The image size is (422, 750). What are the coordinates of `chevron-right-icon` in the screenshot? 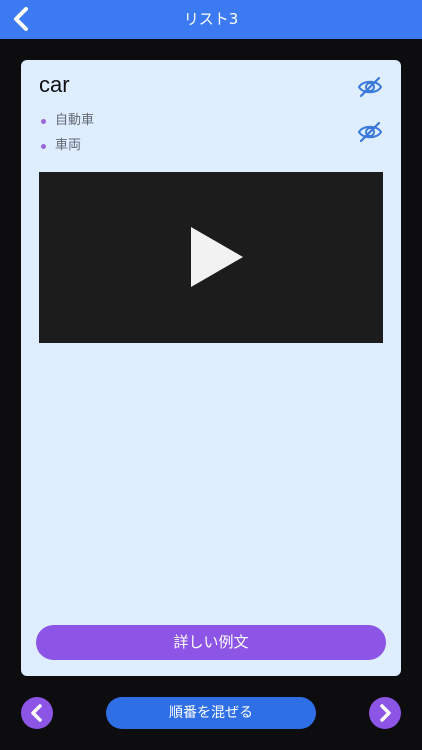 It's located at (385, 713).